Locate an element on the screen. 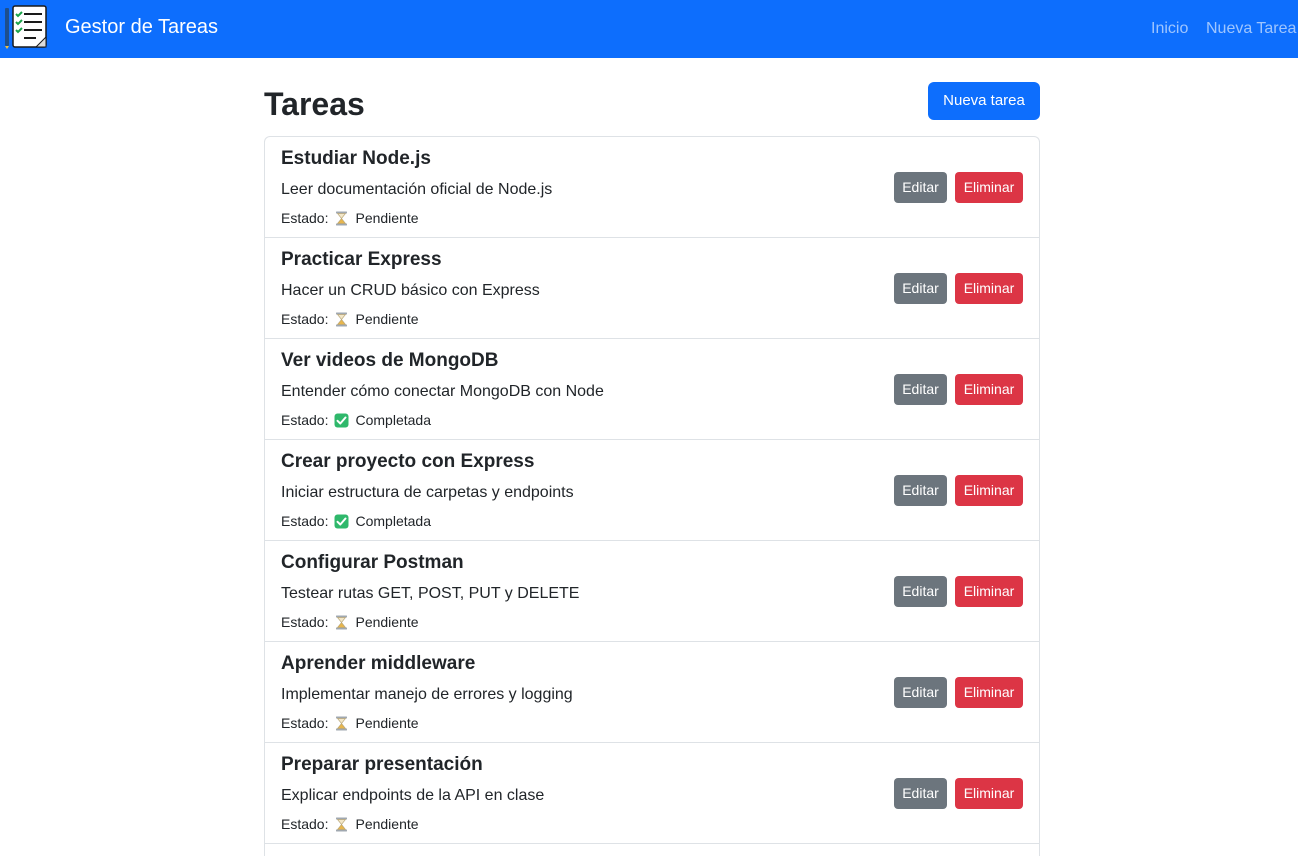 This screenshot has height=856, width=1298. new-task-button: Nueva tarea is located at coordinates (984, 101).